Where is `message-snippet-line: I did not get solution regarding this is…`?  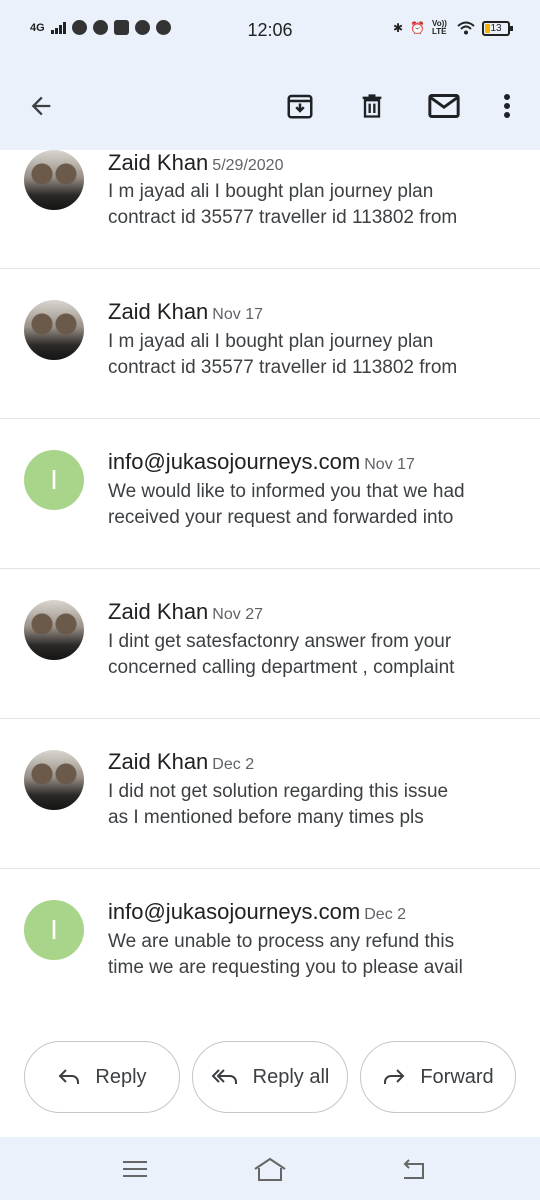 message-snippet-line: I did not get solution regarding this is… is located at coordinates (278, 791).